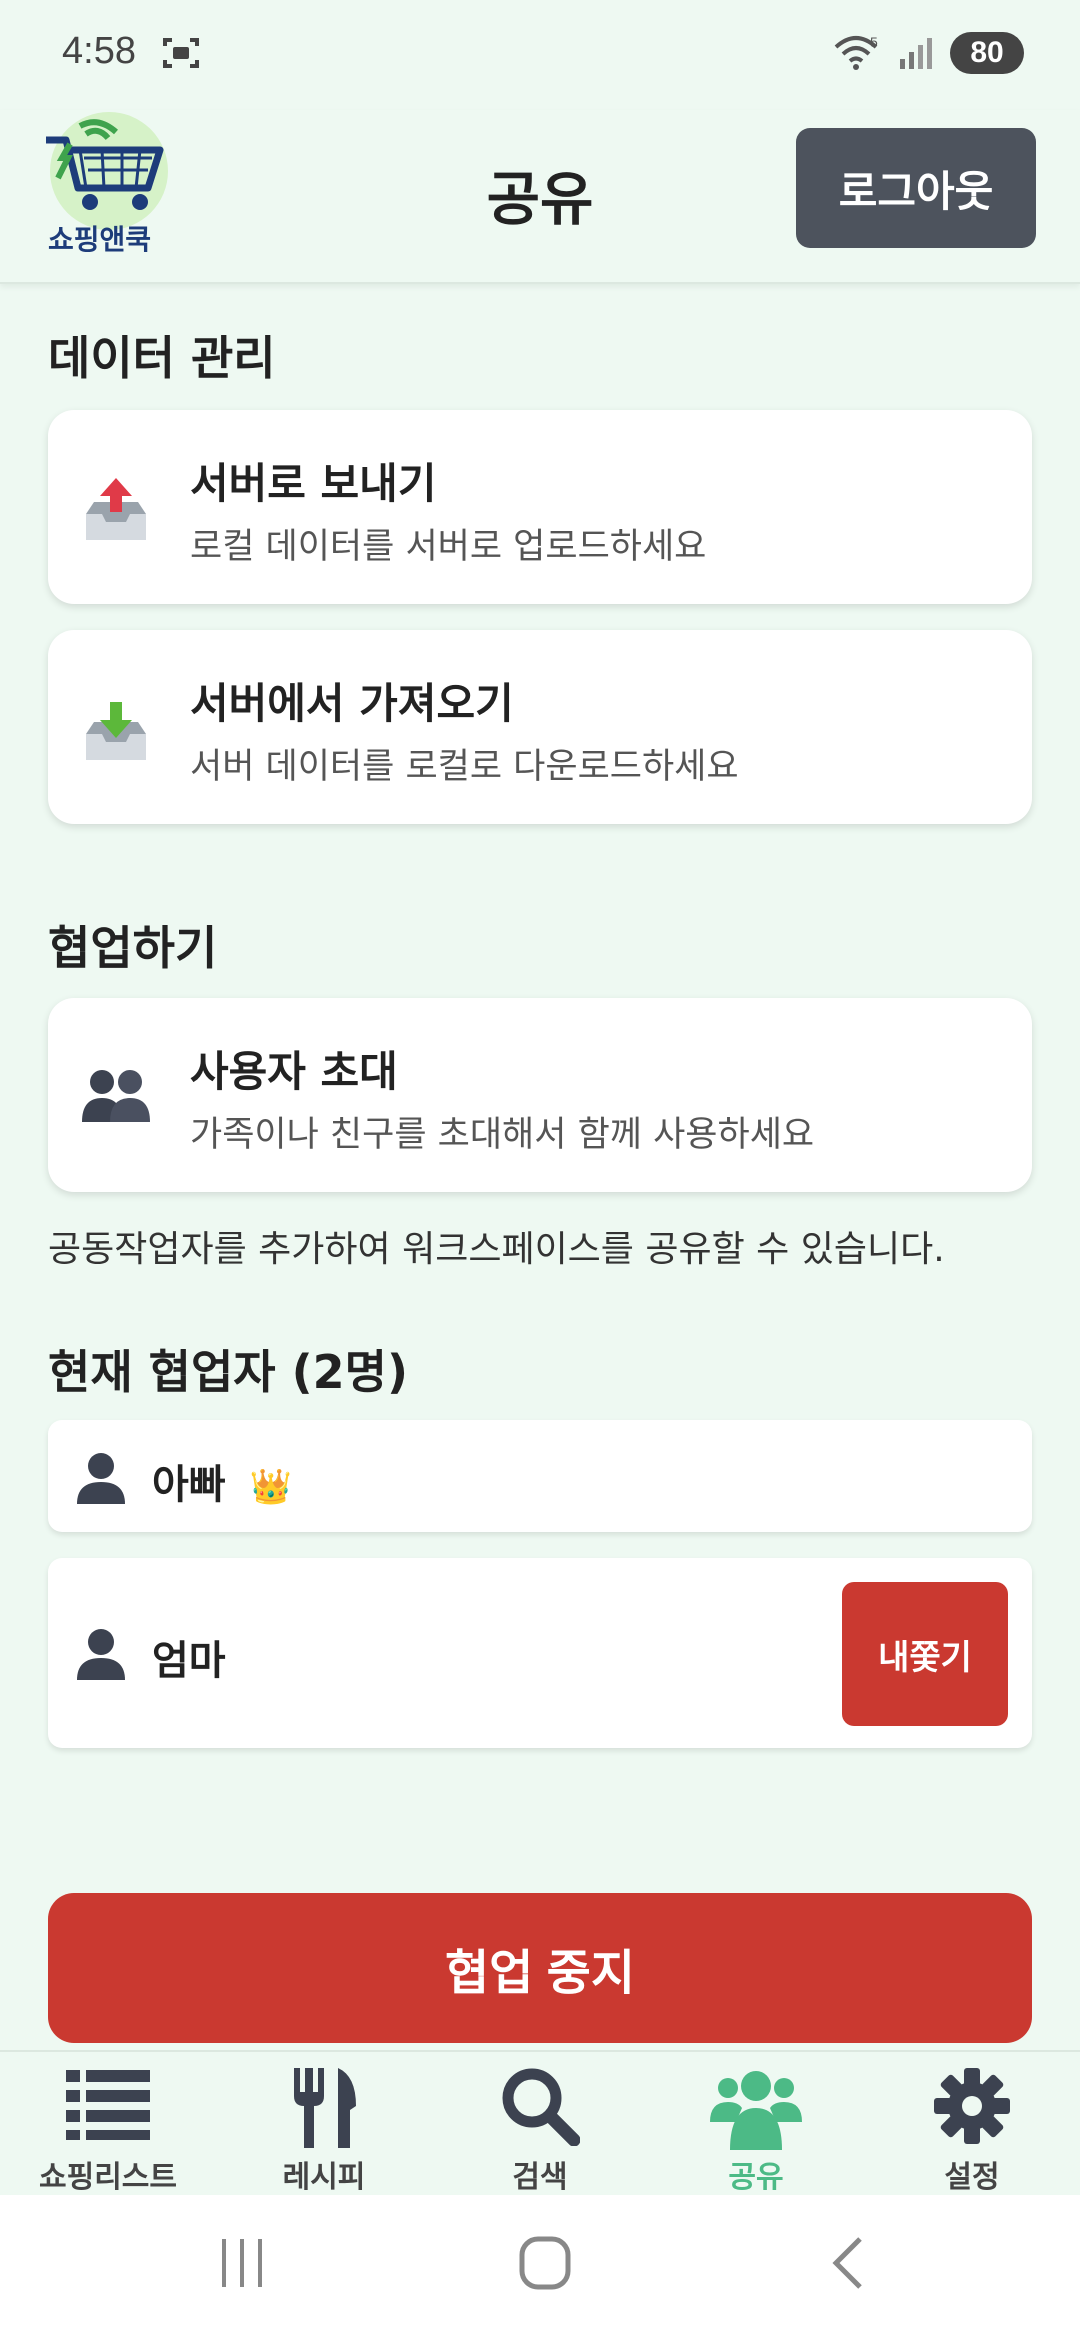  I want to click on tab-search: 검색, so click(540, 2124).